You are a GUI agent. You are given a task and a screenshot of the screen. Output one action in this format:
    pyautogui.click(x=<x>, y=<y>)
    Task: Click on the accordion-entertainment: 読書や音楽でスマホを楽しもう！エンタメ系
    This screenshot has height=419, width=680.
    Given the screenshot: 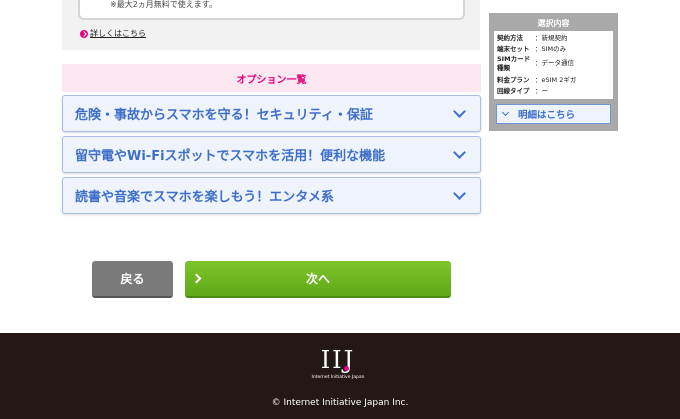 What is the action you would take?
    pyautogui.click(x=271, y=195)
    